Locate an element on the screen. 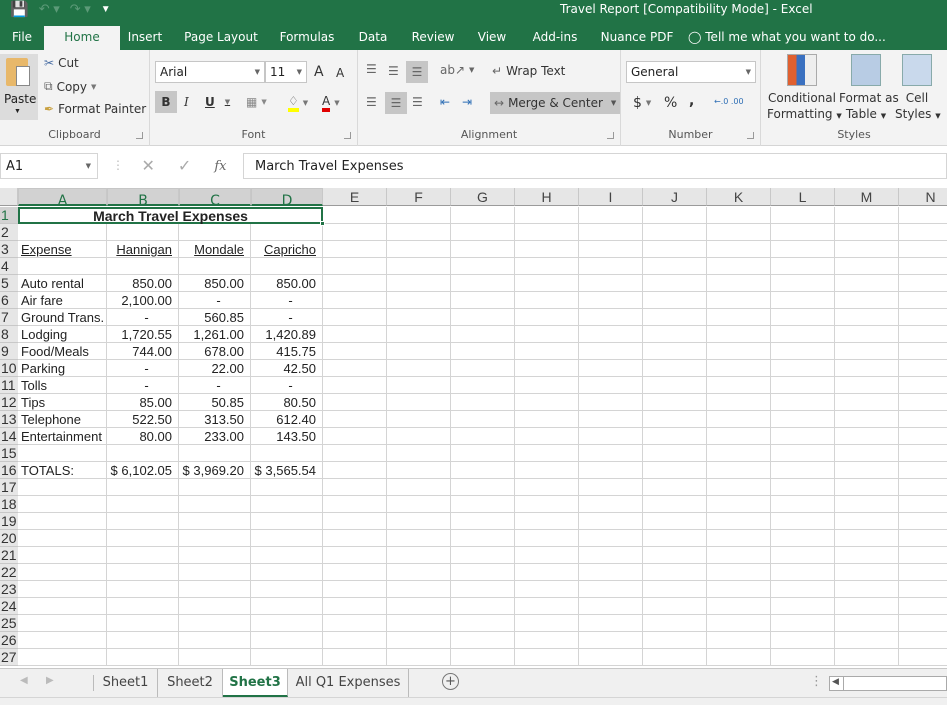 The image size is (947, 705). column-header: M is located at coordinates (867, 197).